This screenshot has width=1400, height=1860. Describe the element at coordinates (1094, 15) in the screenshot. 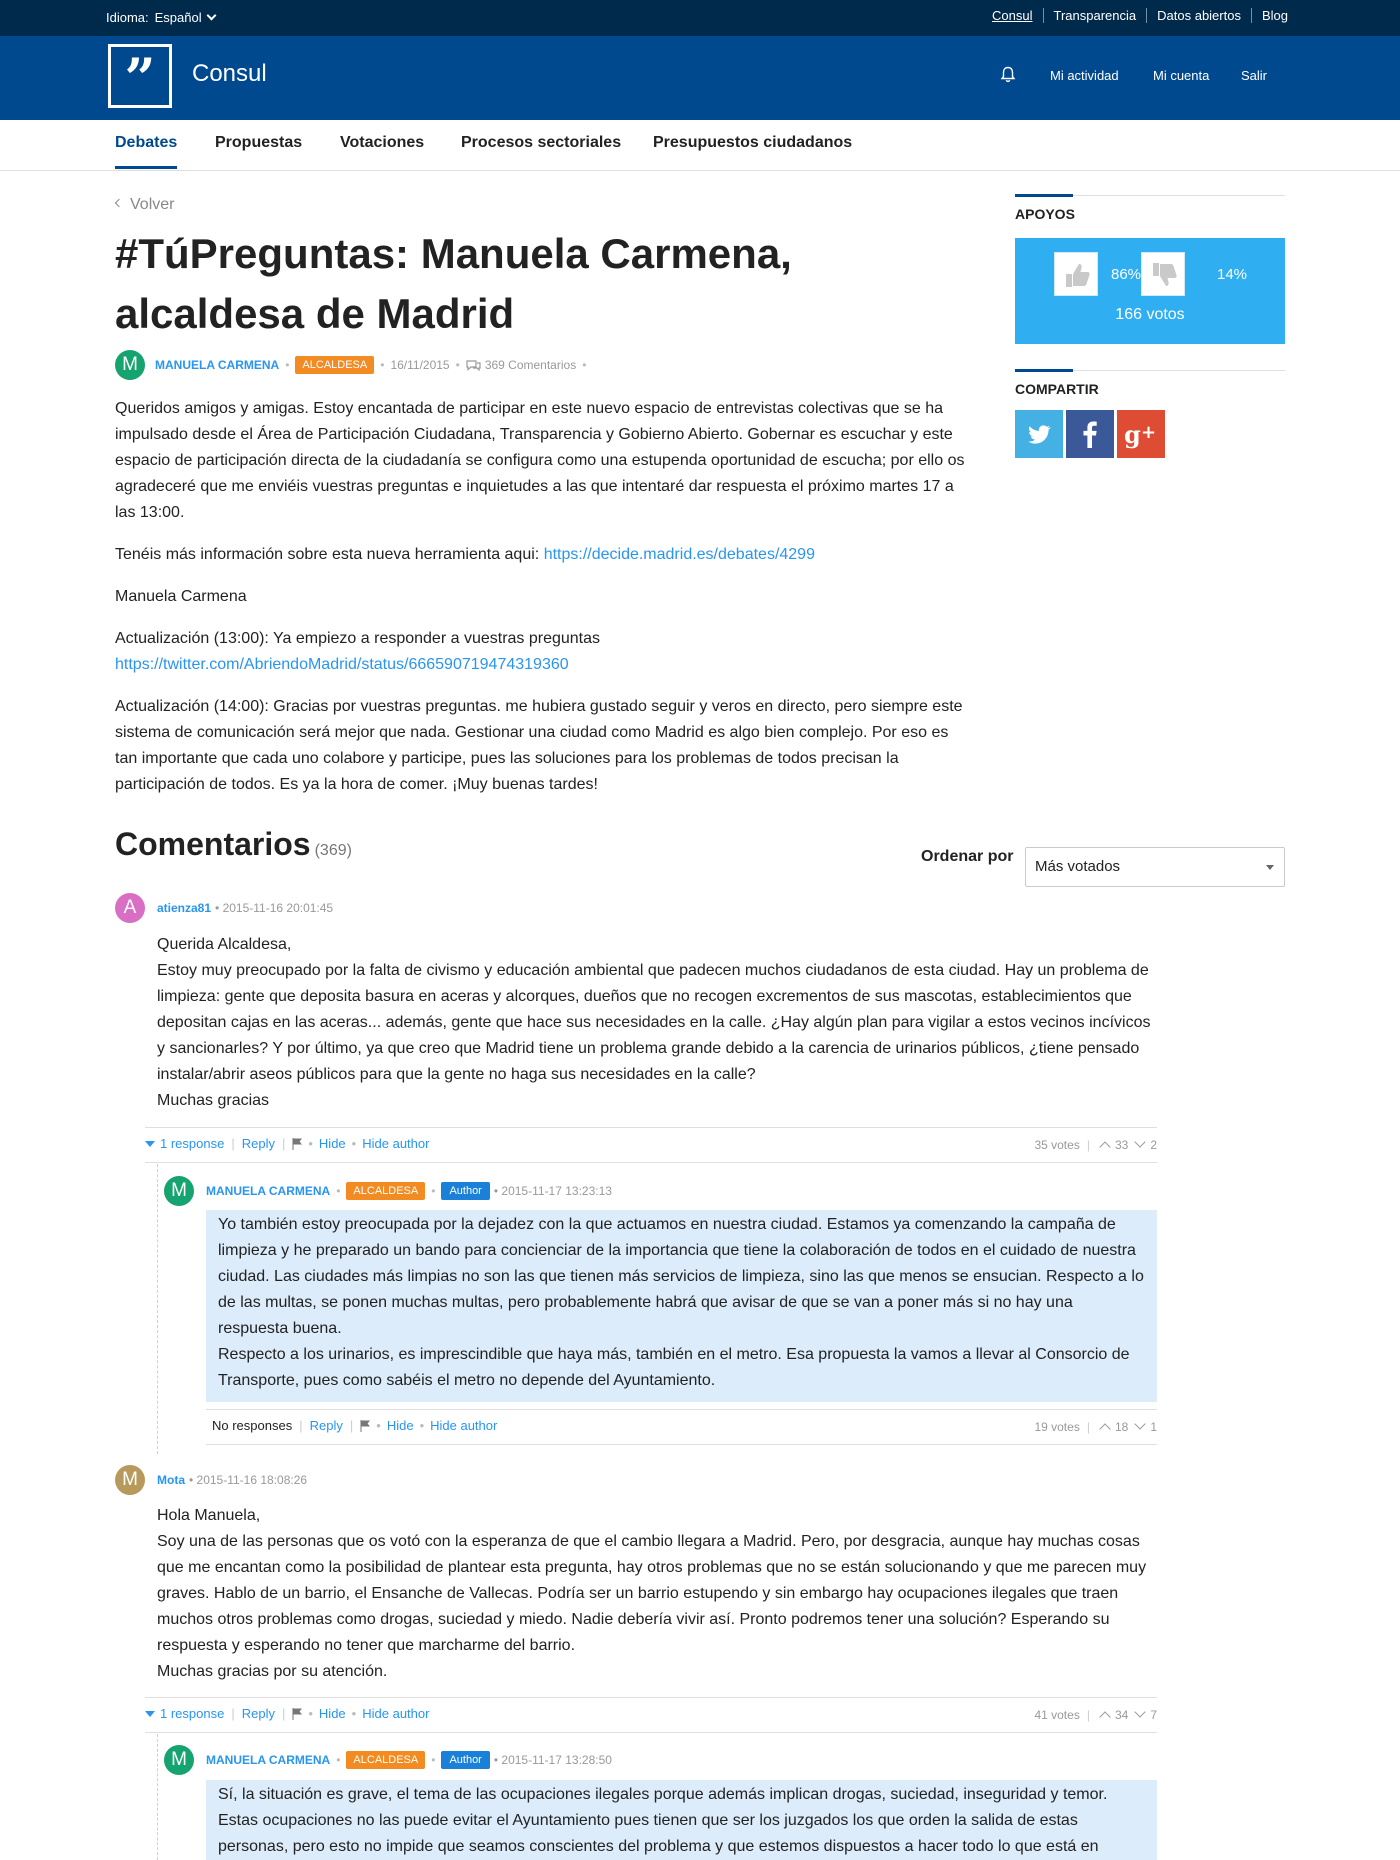

I see `toplink-transparencia: Transparencia` at that location.